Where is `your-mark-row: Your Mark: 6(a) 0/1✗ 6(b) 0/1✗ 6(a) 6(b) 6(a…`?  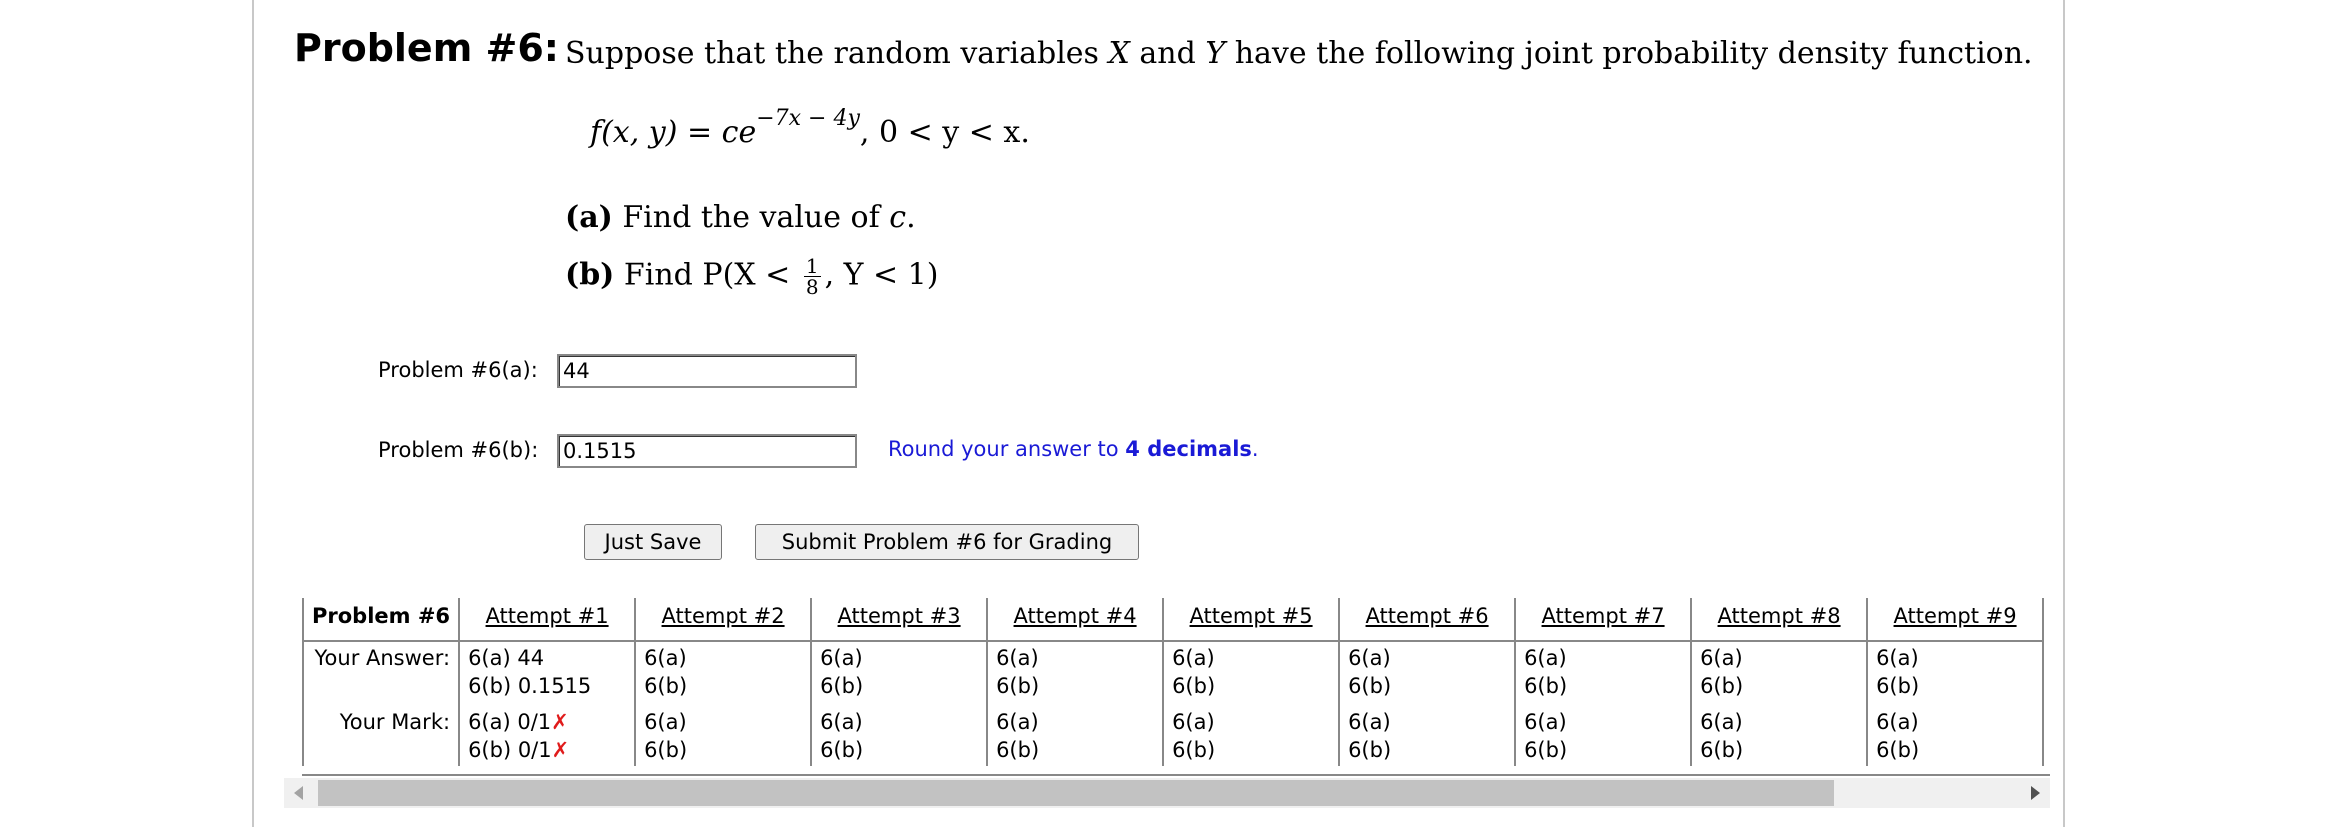 your-mark-row: Your Mark: 6(a) 0/1✗ 6(b) 0/1✗ 6(a) 6(b) 6(a… is located at coordinates (1173, 734).